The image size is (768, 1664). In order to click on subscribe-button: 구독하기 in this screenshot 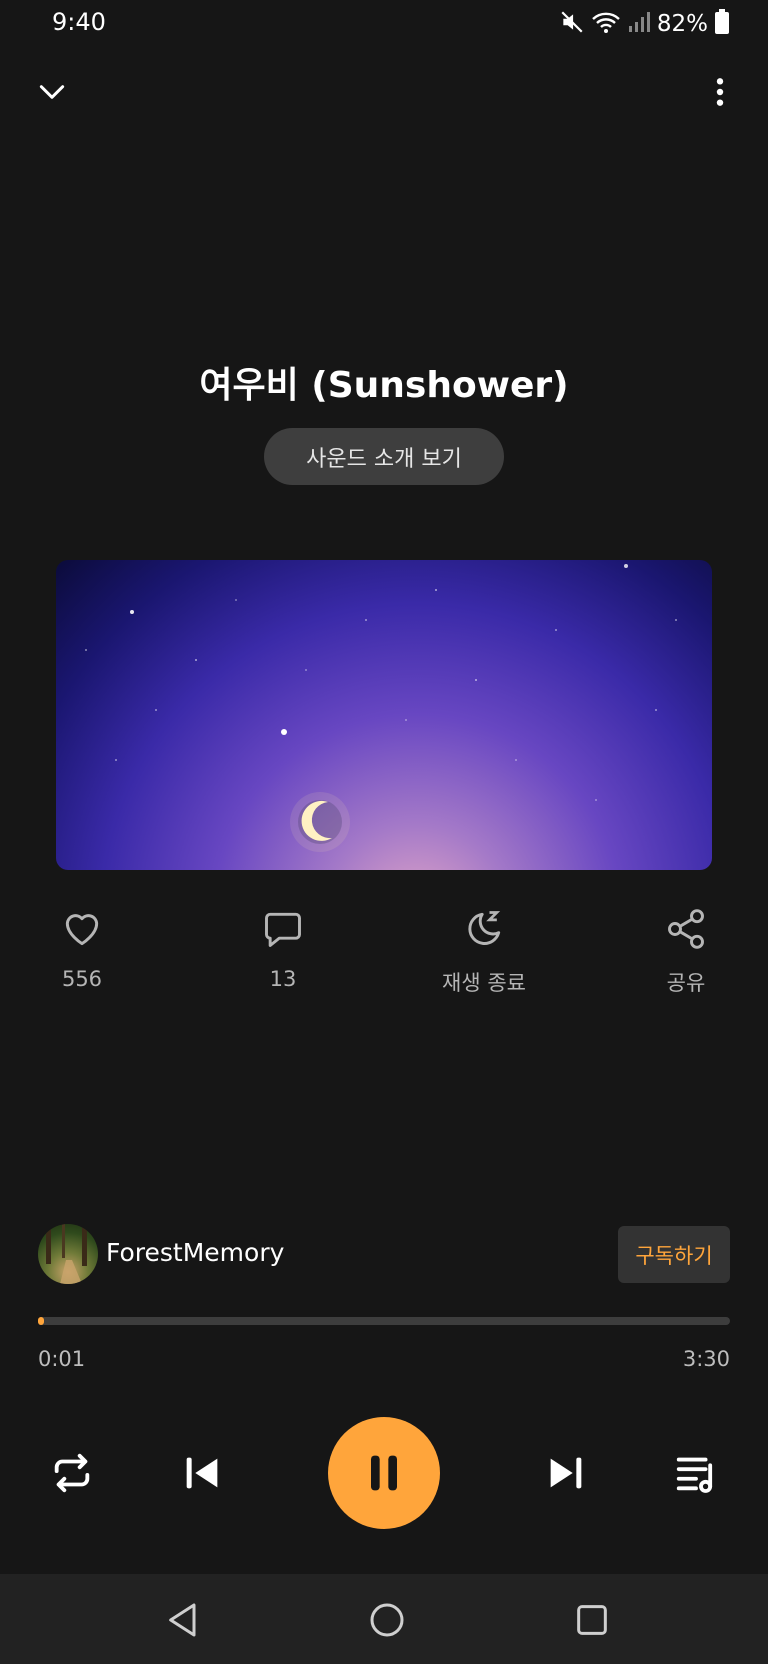, I will do `click(674, 1254)`.